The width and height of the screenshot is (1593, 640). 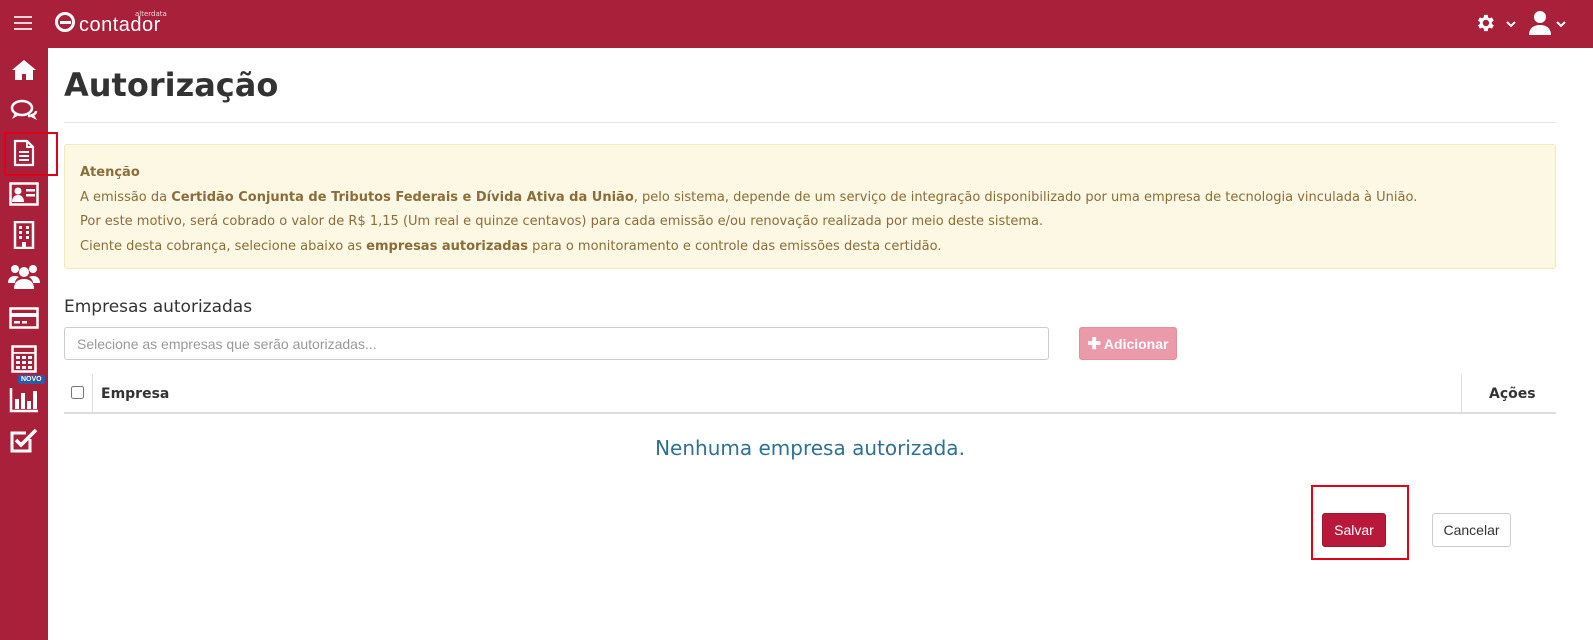 I want to click on plus-icon: ✚, so click(x=1094, y=344).